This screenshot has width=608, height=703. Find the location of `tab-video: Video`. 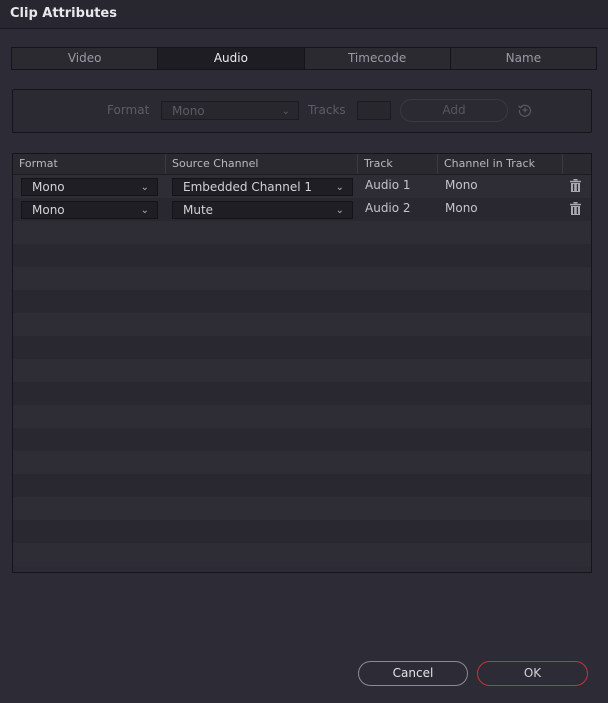

tab-video: Video is located at coordinates (85, 58).